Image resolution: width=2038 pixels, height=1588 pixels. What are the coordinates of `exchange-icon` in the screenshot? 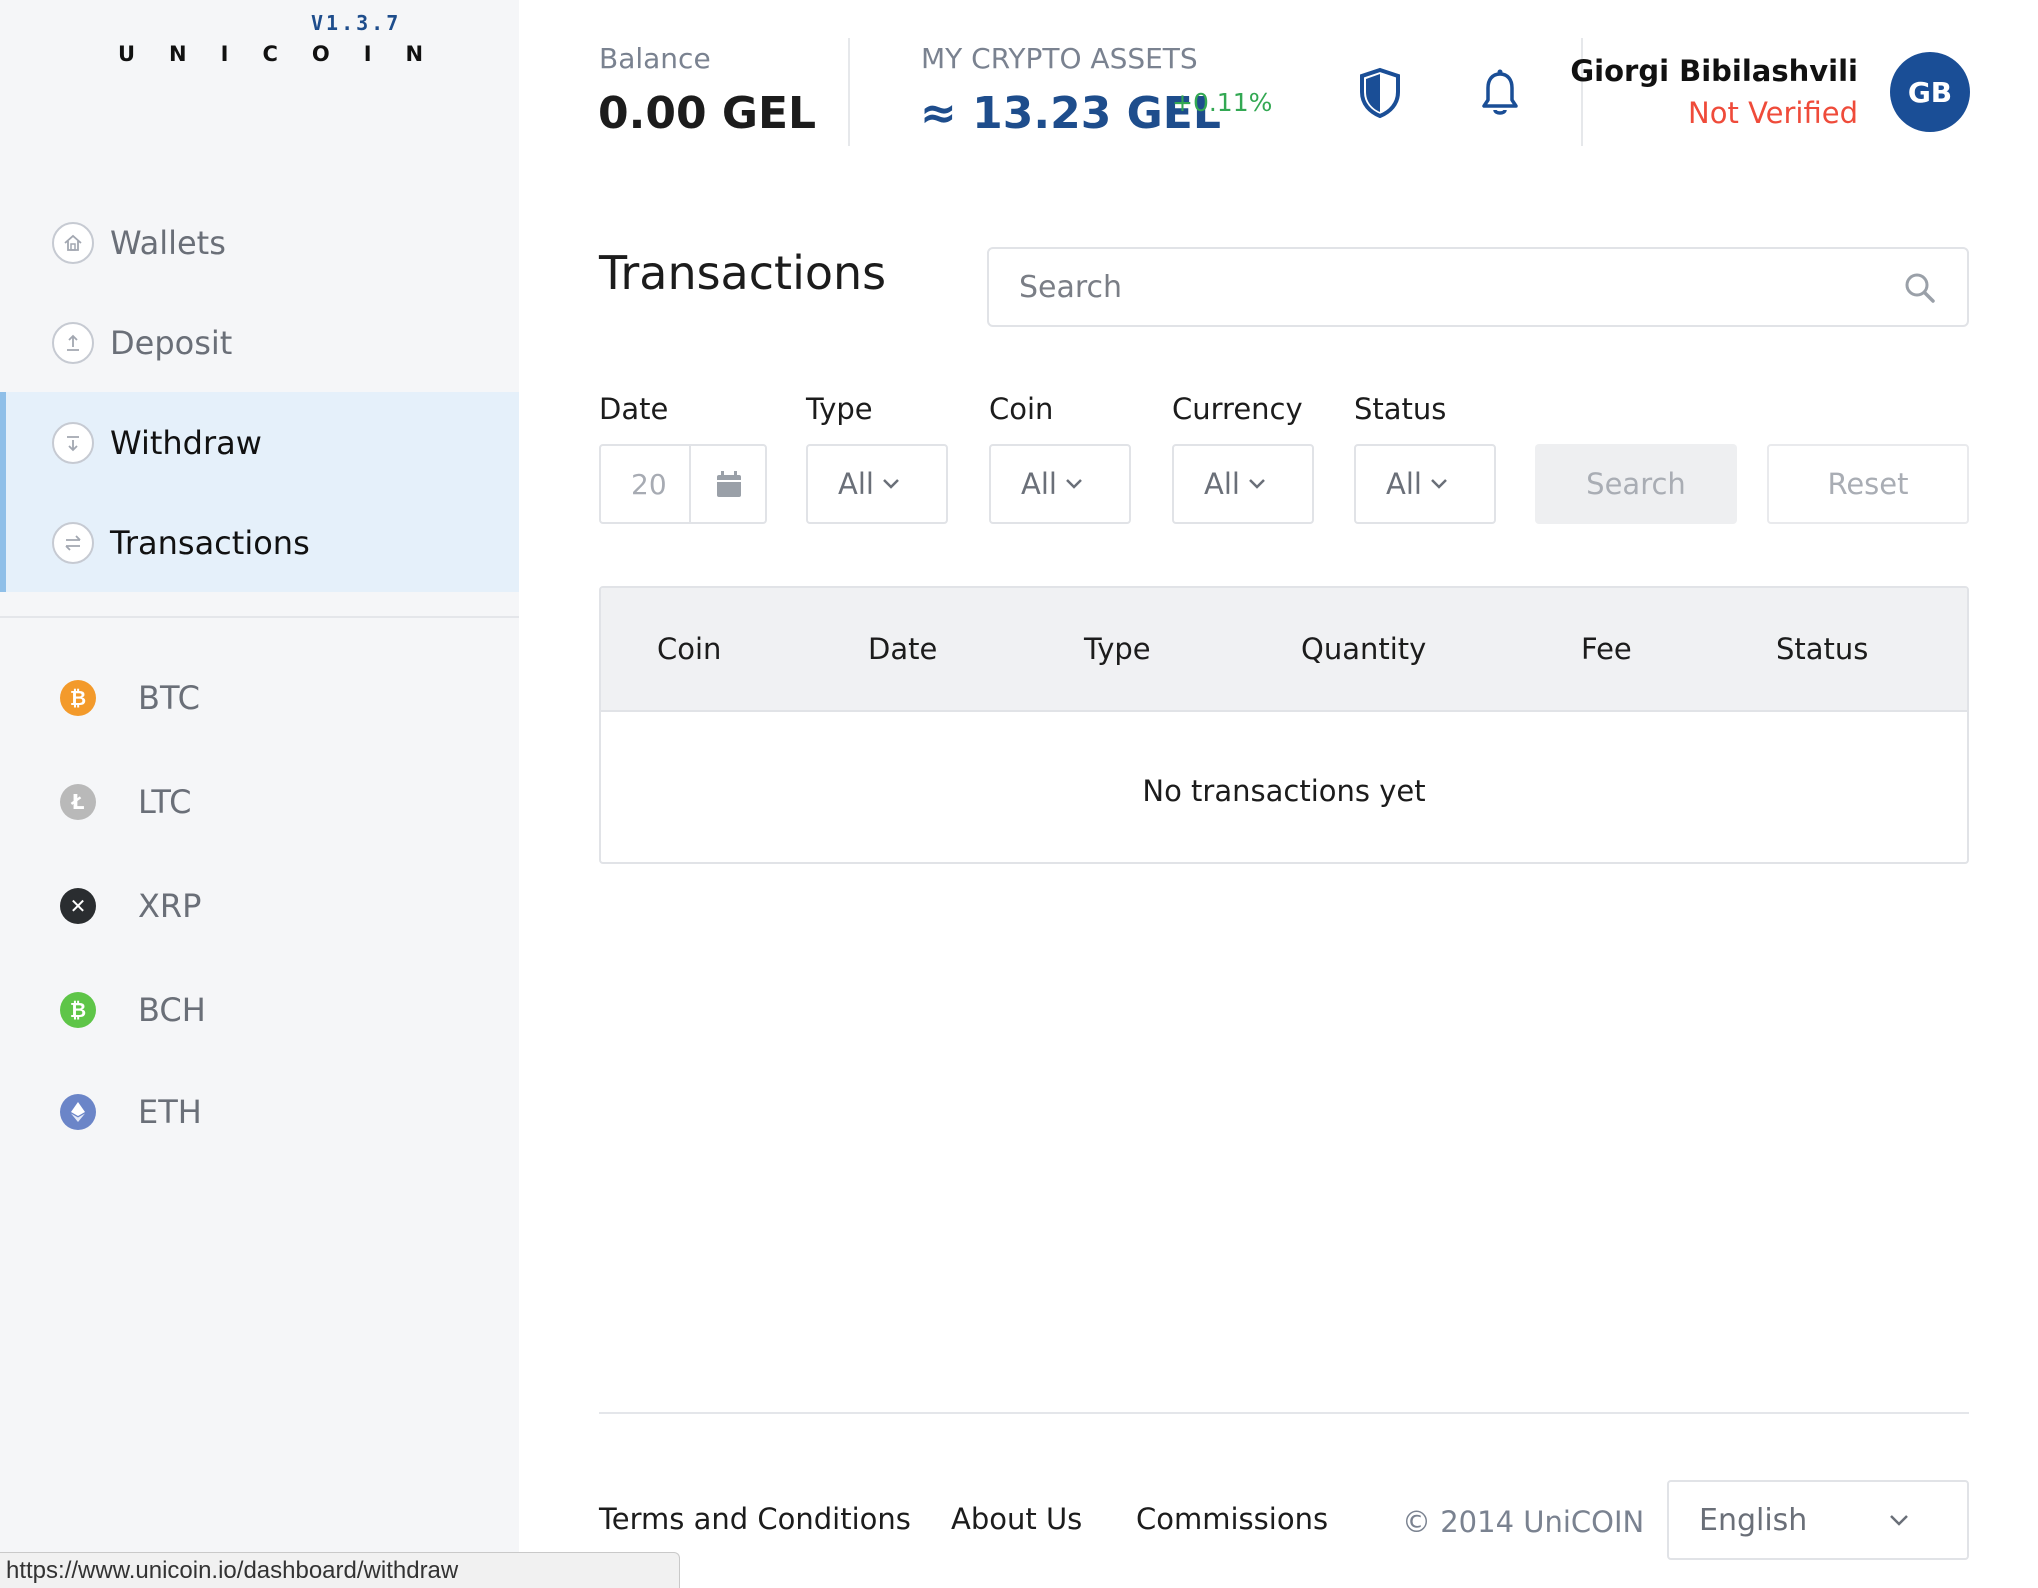 It's located at (73, 543).